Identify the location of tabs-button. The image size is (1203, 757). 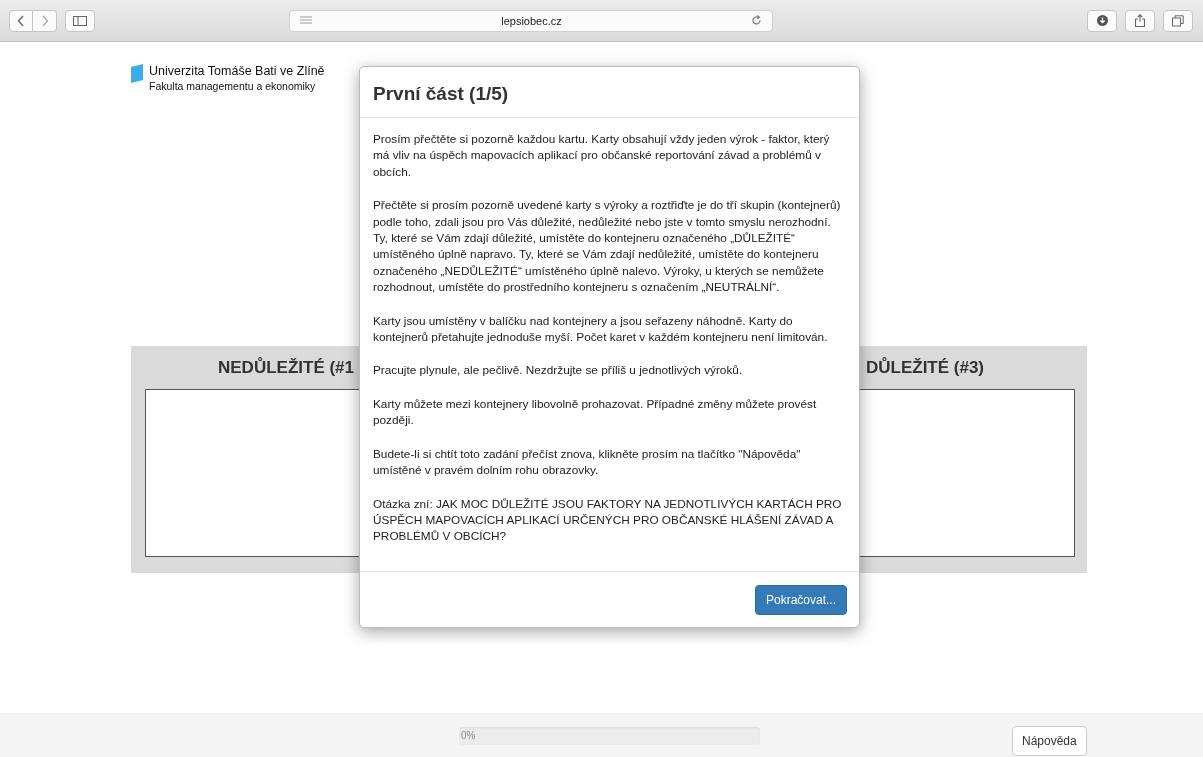
(1178, 20).